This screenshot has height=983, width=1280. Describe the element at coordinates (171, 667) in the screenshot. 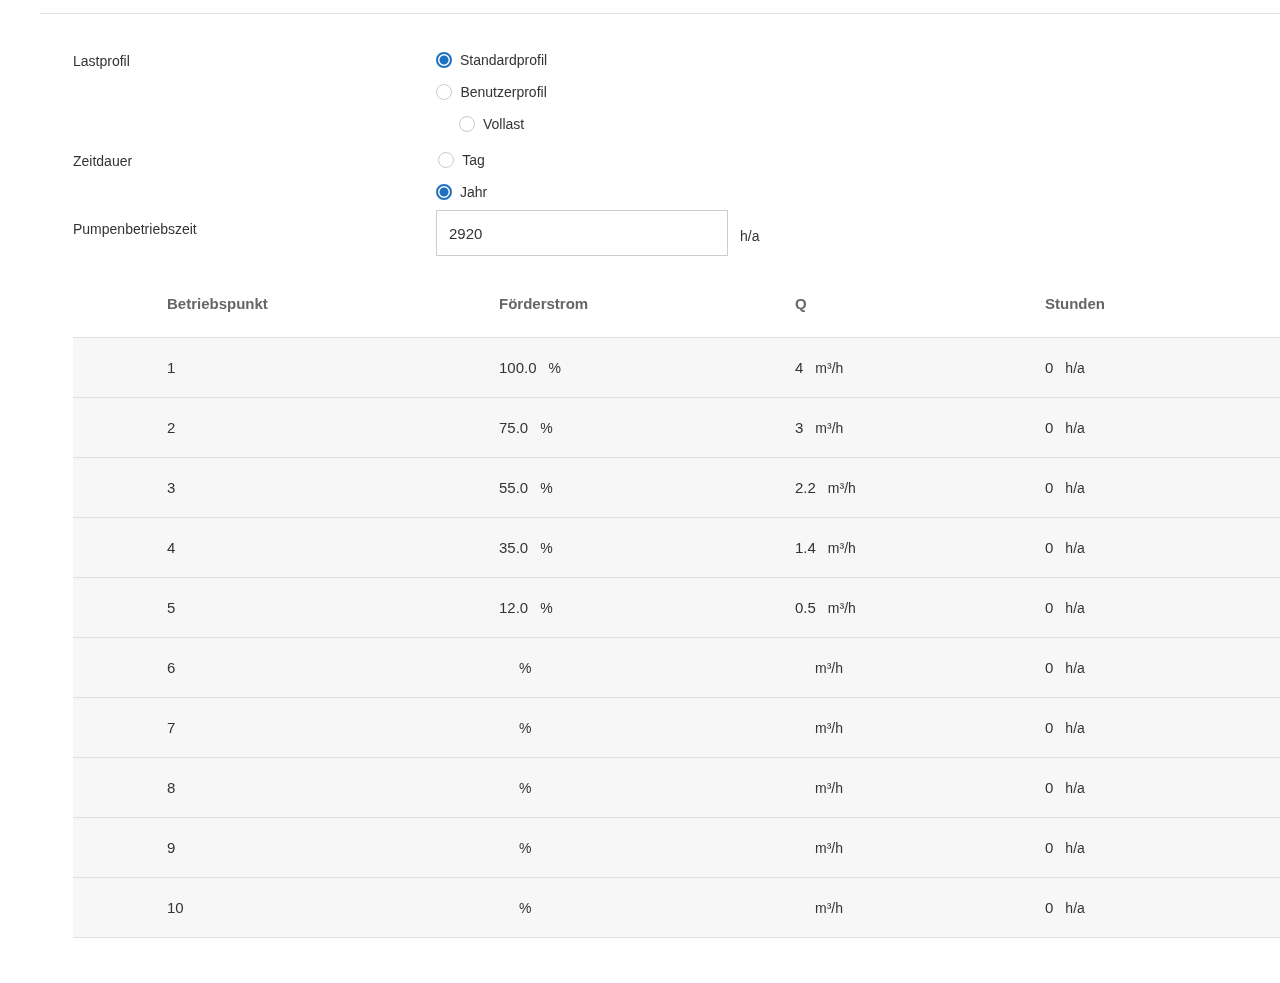

I see `table-cell-text: 6` at that location.